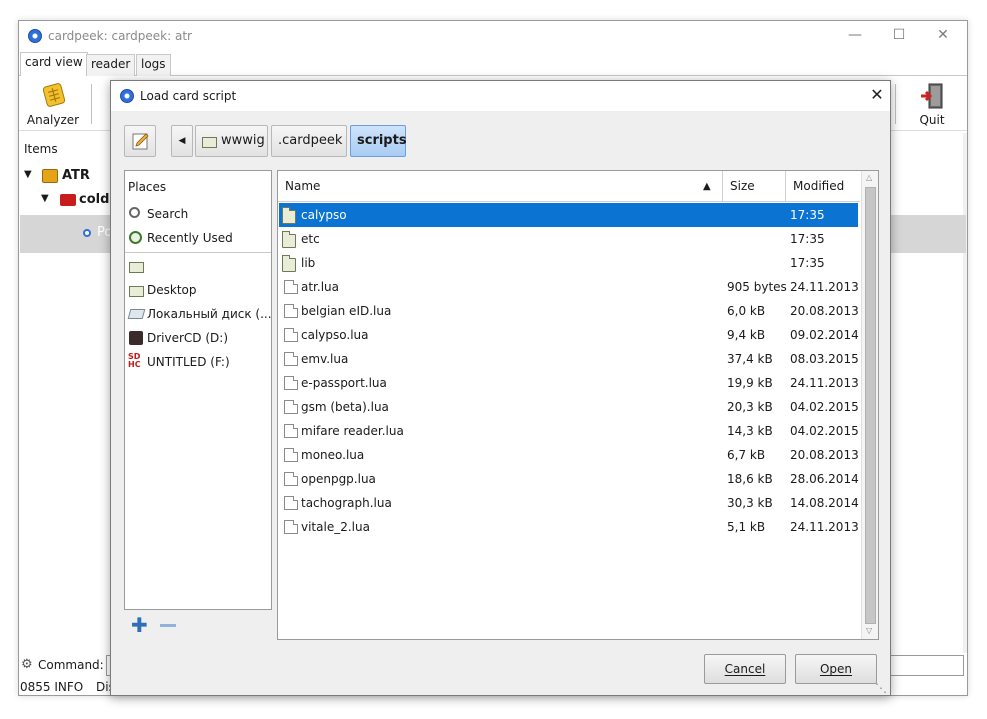  Describe the element at coordinates (754, 186) in the screenshot. I see `column-size: Size` at that location.